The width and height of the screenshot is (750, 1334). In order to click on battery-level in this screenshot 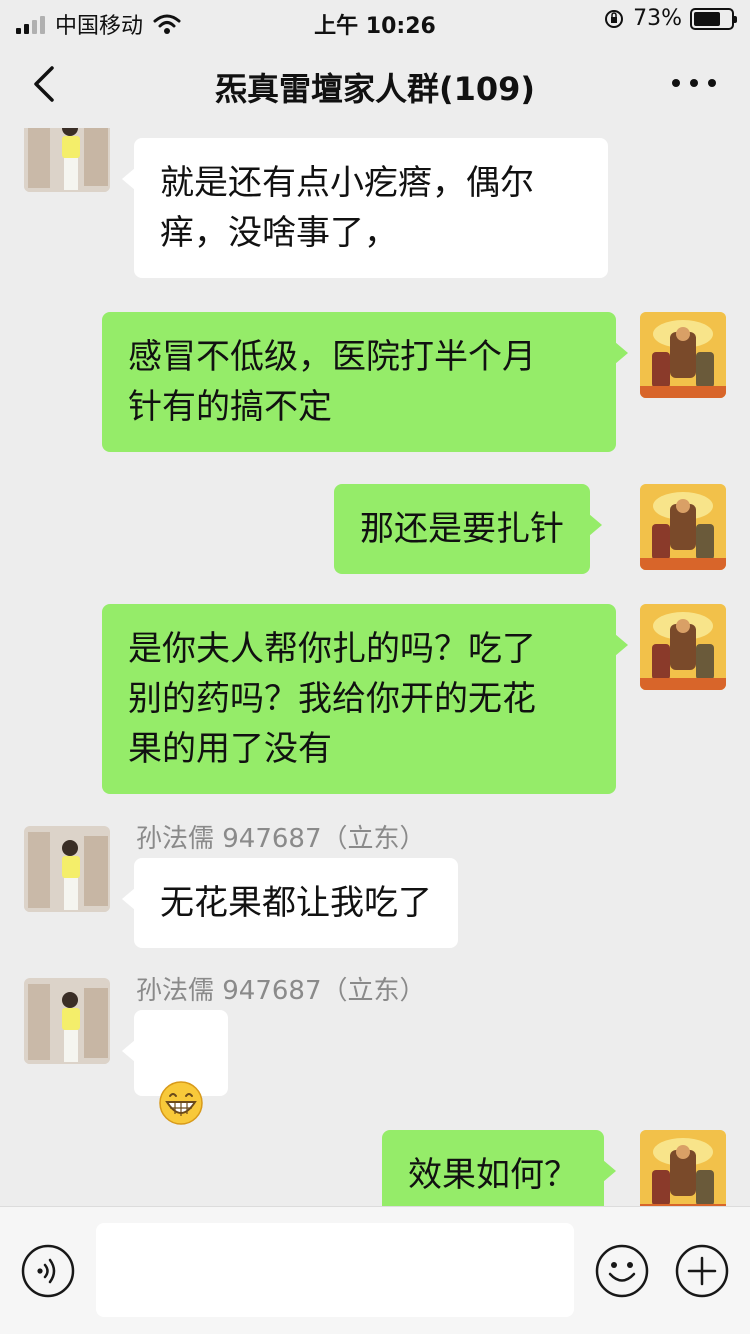, I will do `click(707, 18)`.